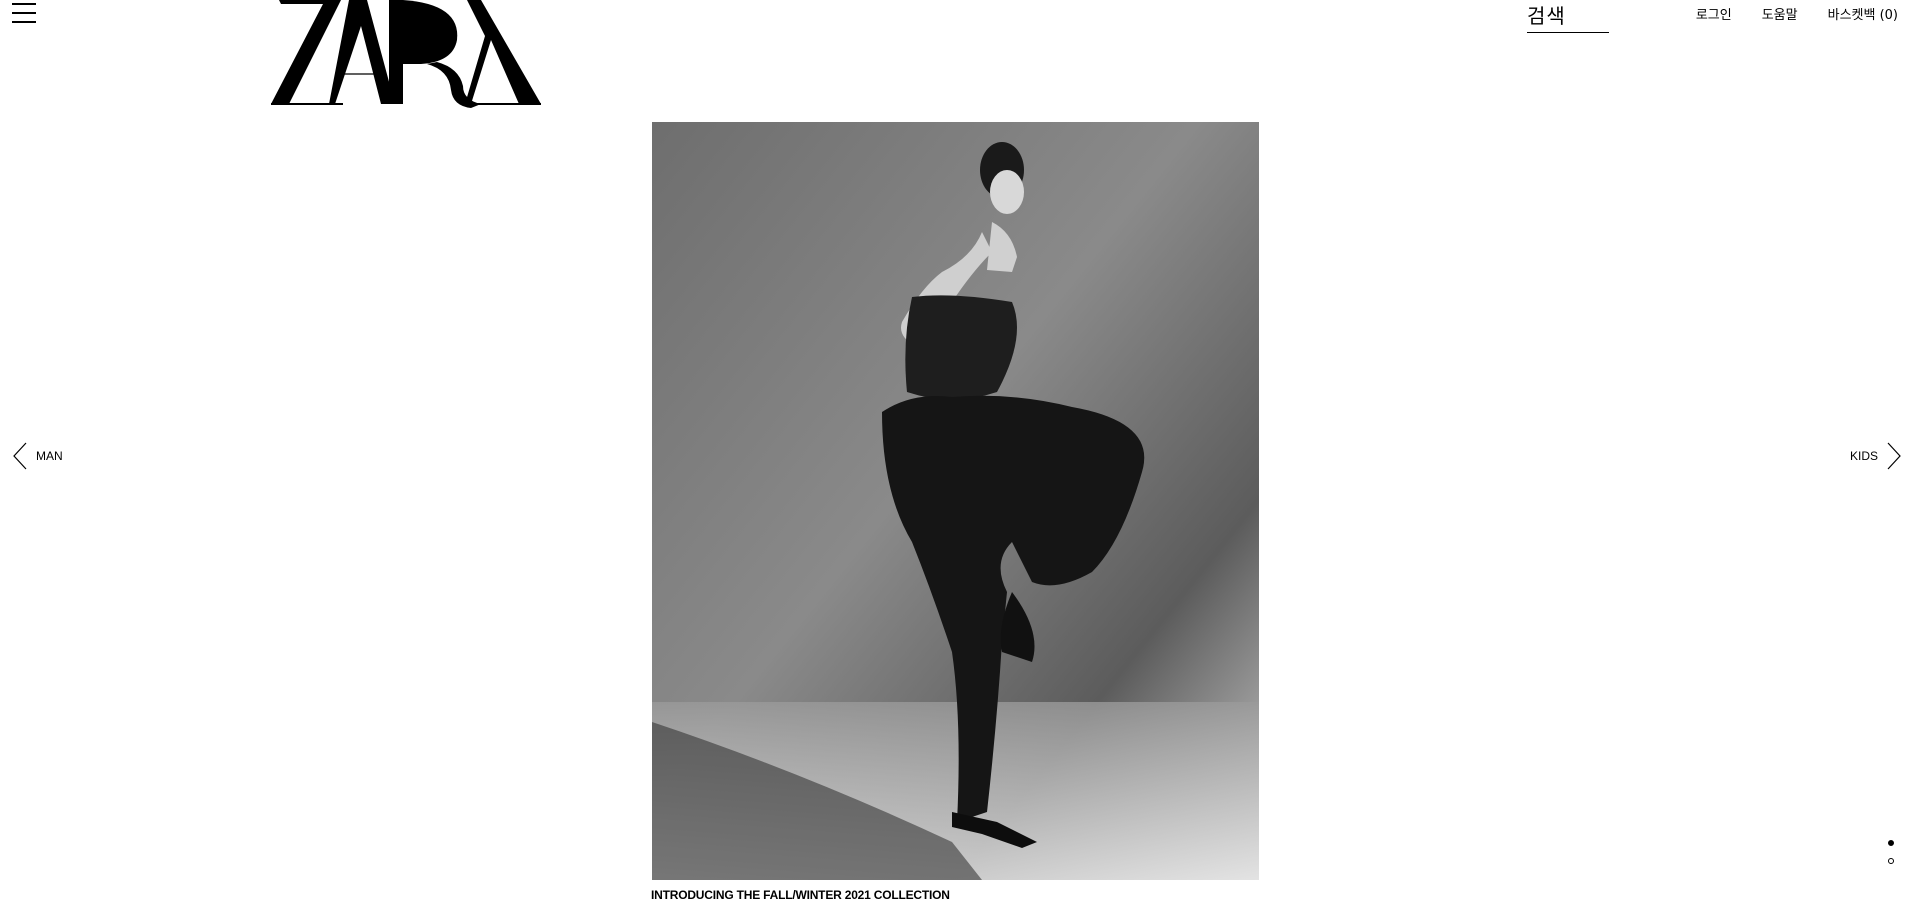 The image size is (1914, 901). I want to click on chevron-right-icon, so click(1894, 456).